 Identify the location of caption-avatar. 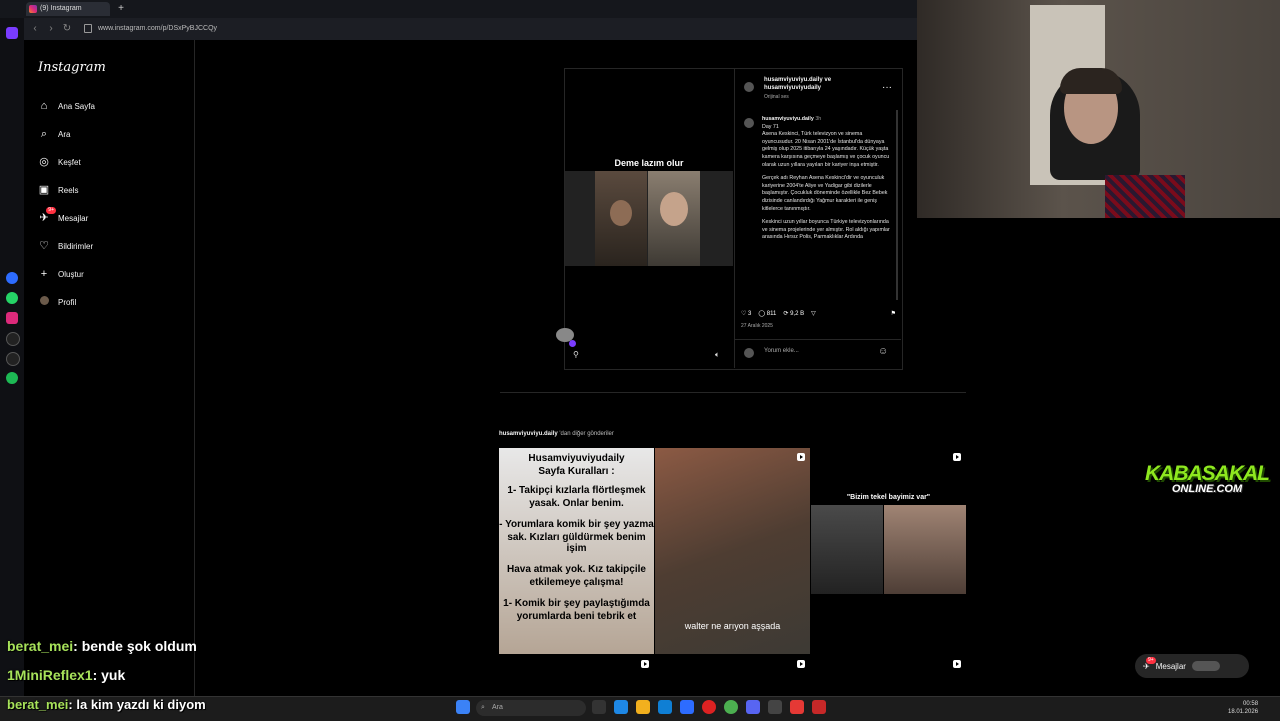
(749, 123).